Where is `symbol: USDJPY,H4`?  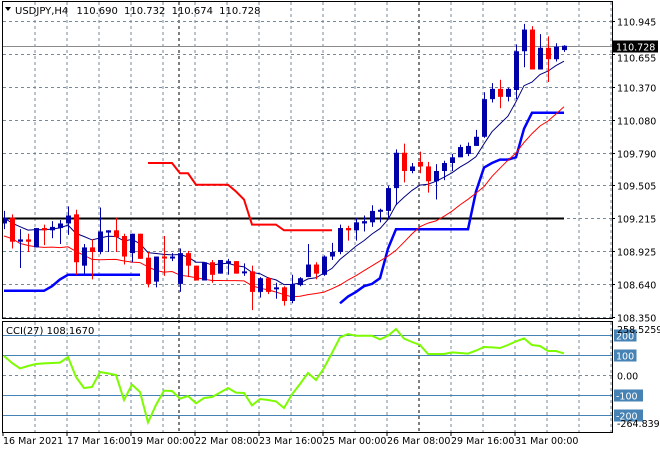 symbol: USDJPY,H4 is located at coordinates (41, 11).